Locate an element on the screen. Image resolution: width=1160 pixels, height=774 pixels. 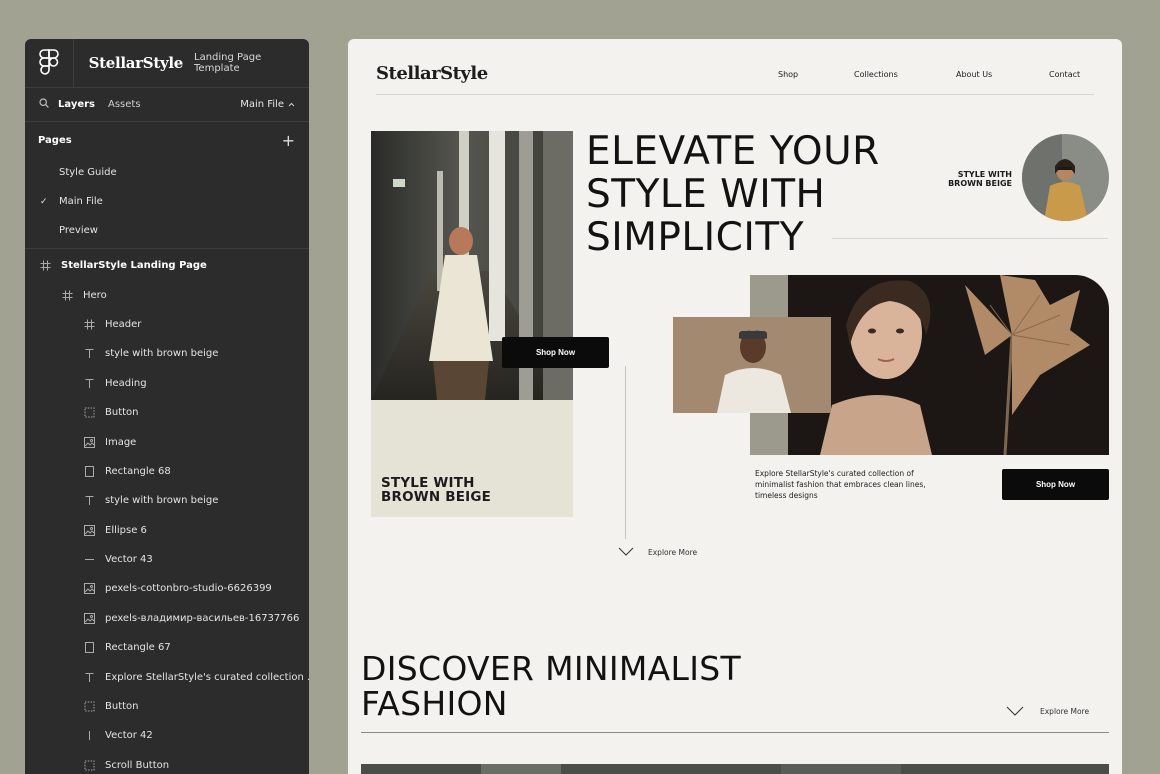
layer-row: Rectangle 67 is located at coordinates (167, 647).